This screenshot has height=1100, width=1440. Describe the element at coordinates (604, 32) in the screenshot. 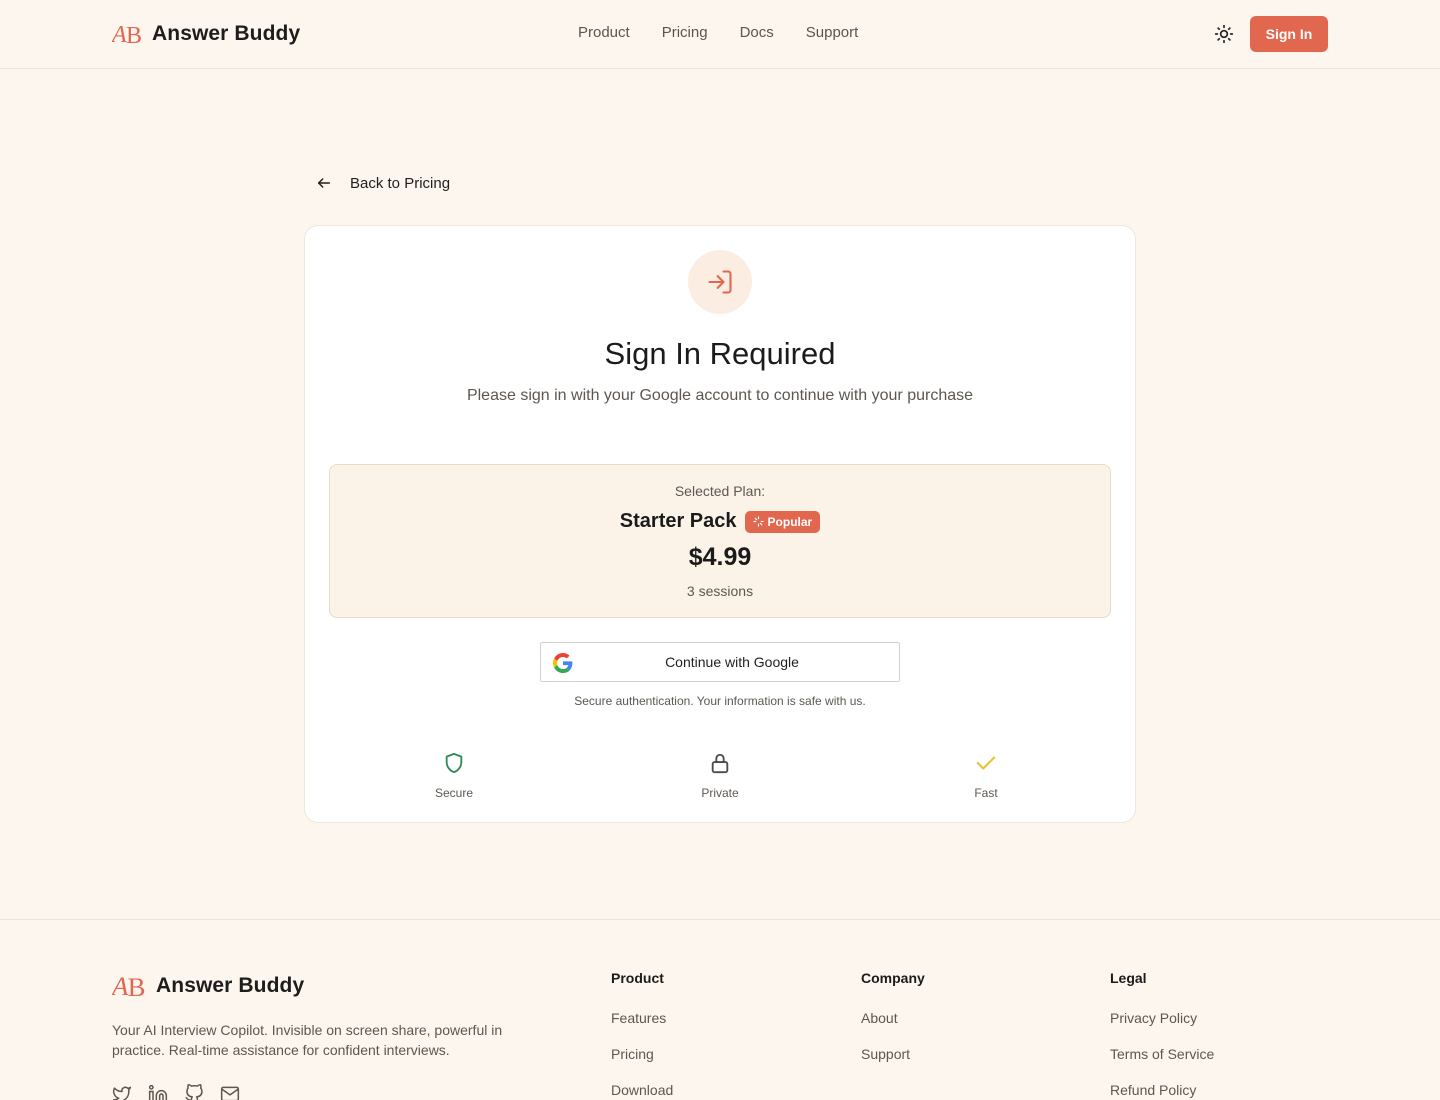

I see `nav-product: Product` at that location.